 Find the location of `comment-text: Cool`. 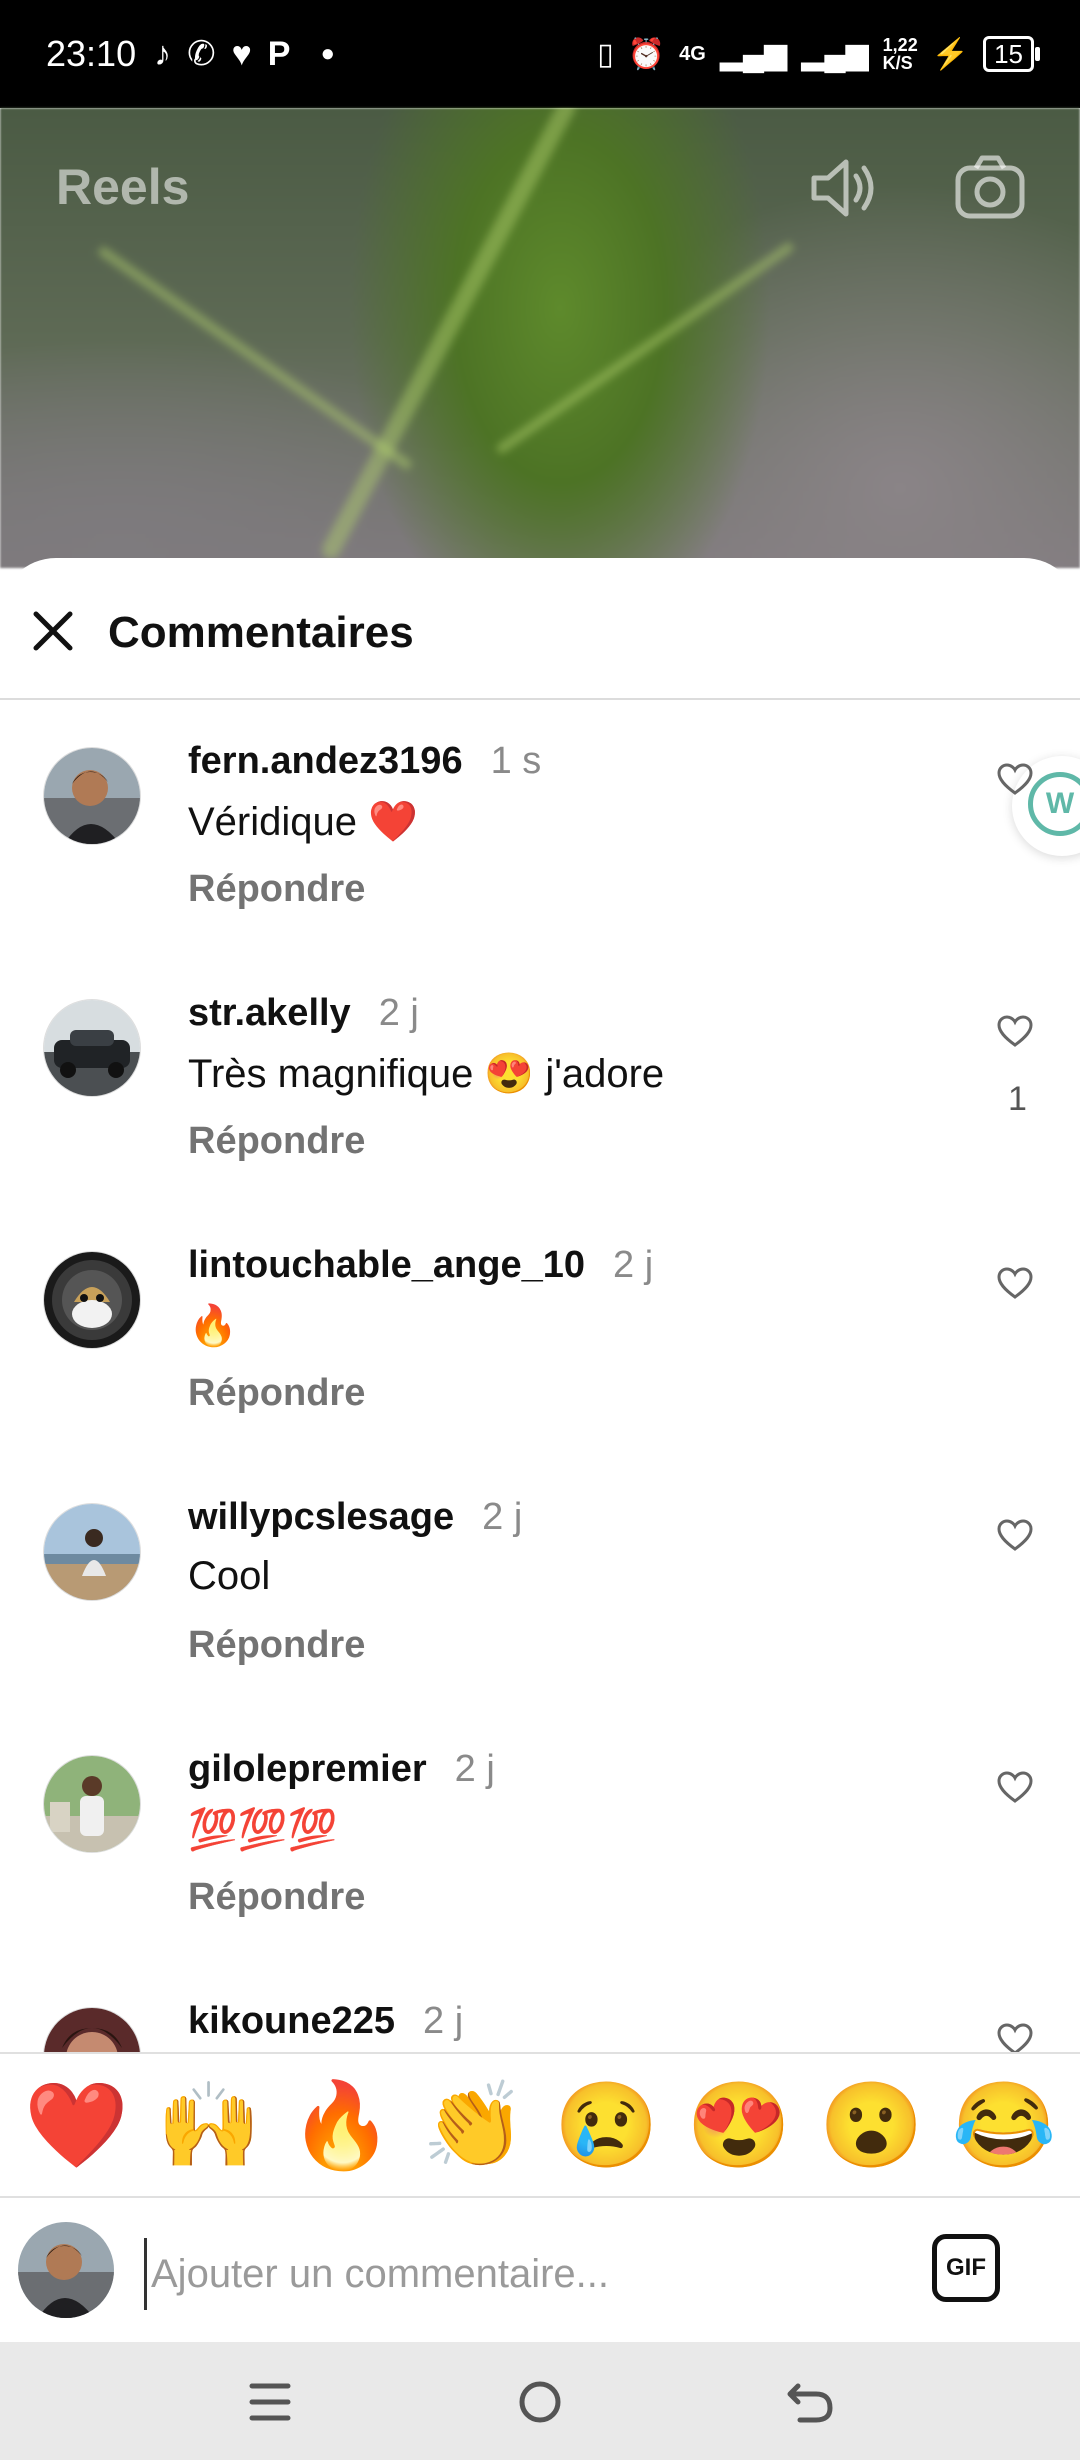

comment-text: Cool is located at coordinates (229, 1576).